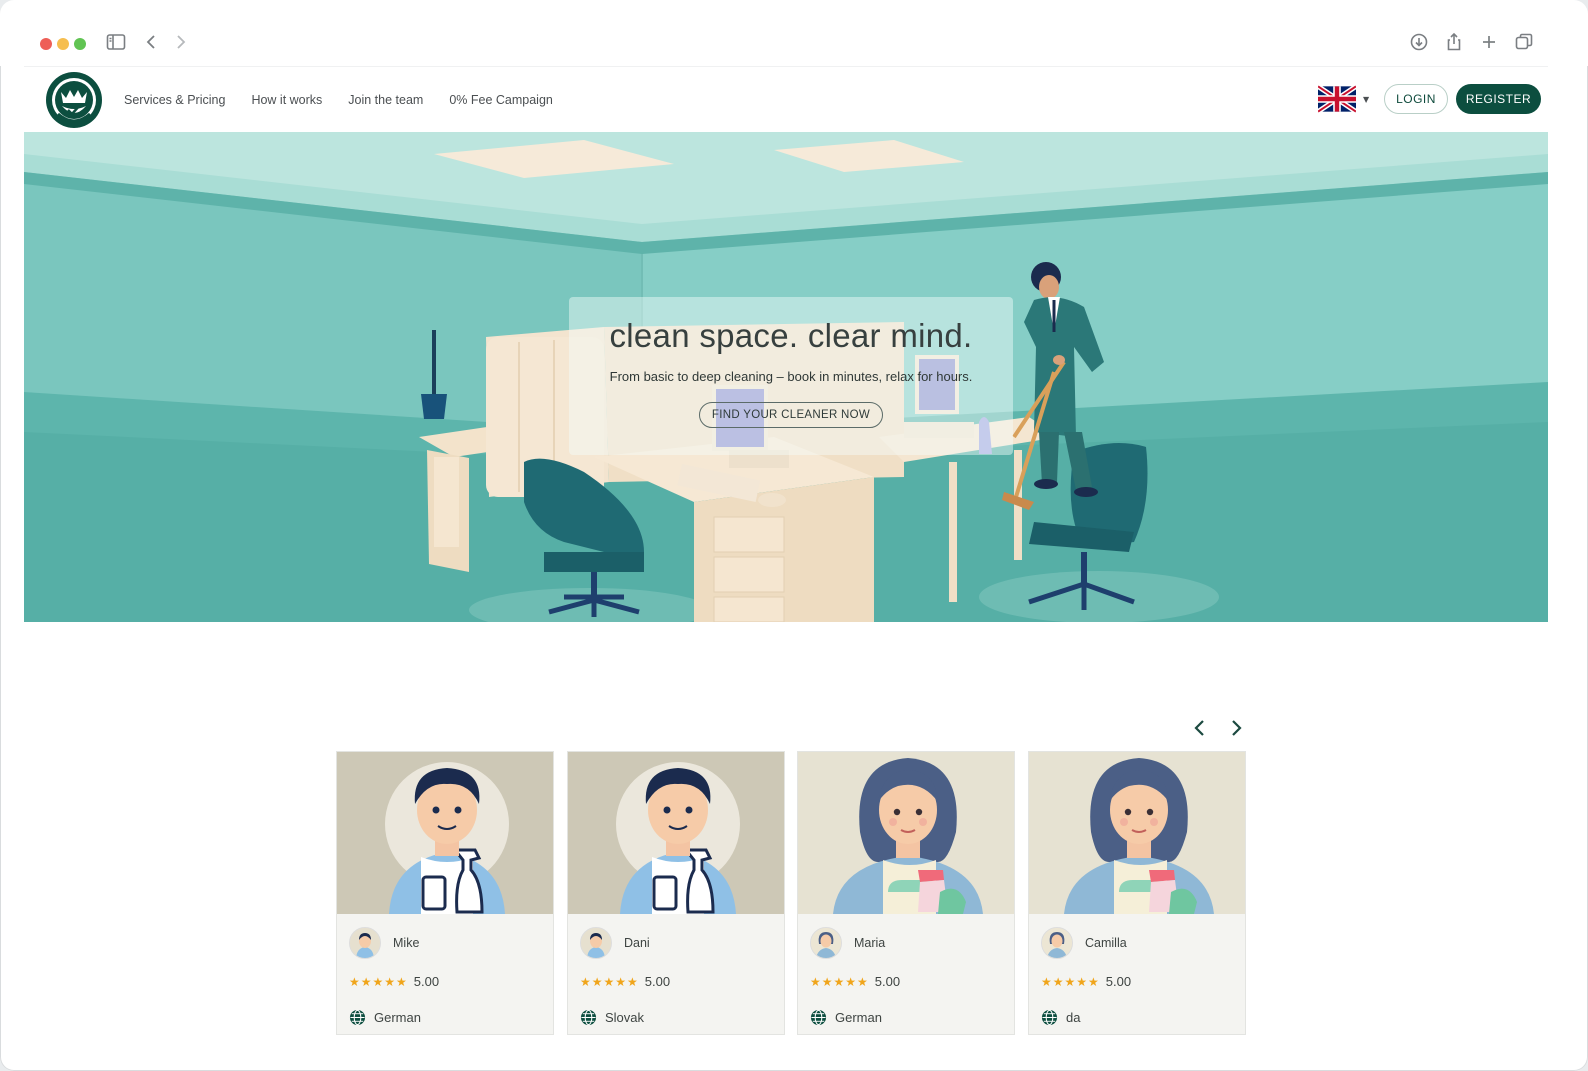  What do you see at coordinates (1084, 943) in the screenshot?
I see `cleaner-header: Camilla` at bounding box center [1084, 943].